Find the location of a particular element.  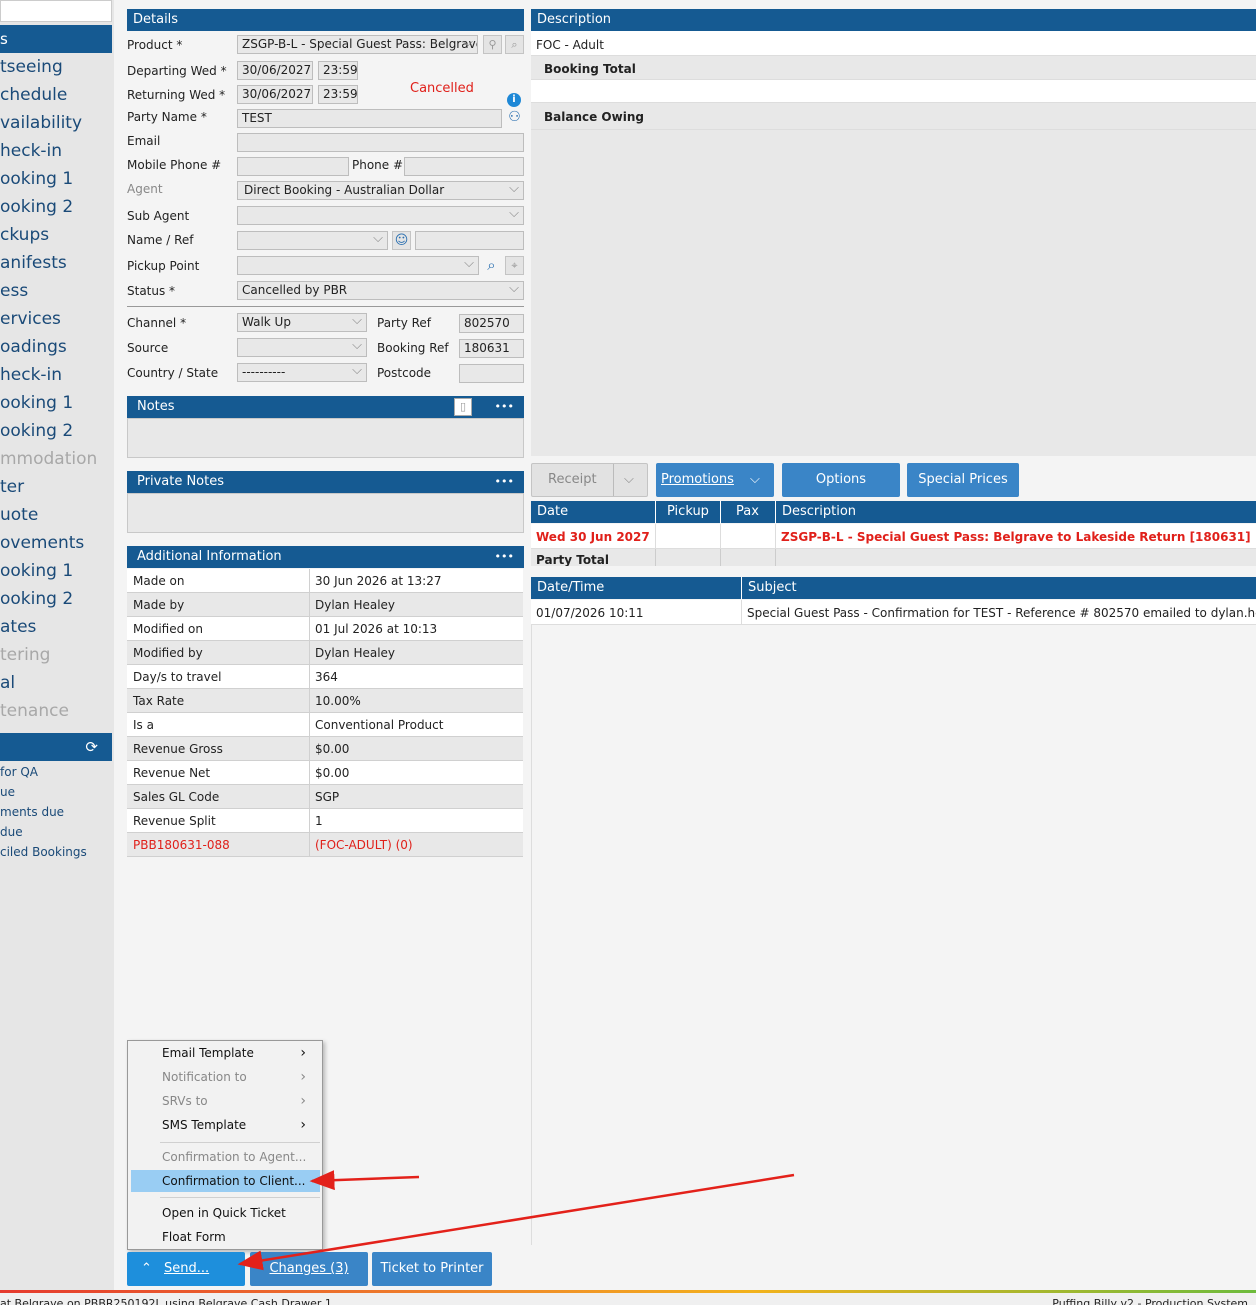

nav-item: chedule is located at coordinates (56, 95).